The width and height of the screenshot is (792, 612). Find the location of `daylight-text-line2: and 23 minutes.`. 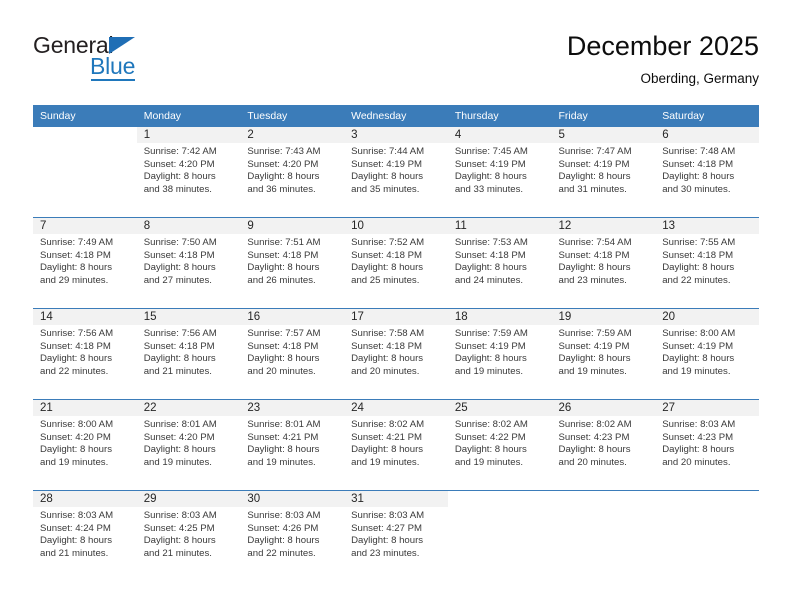

daylight-text-line2: and 23 minutes. is located at coordinates (385, 553).